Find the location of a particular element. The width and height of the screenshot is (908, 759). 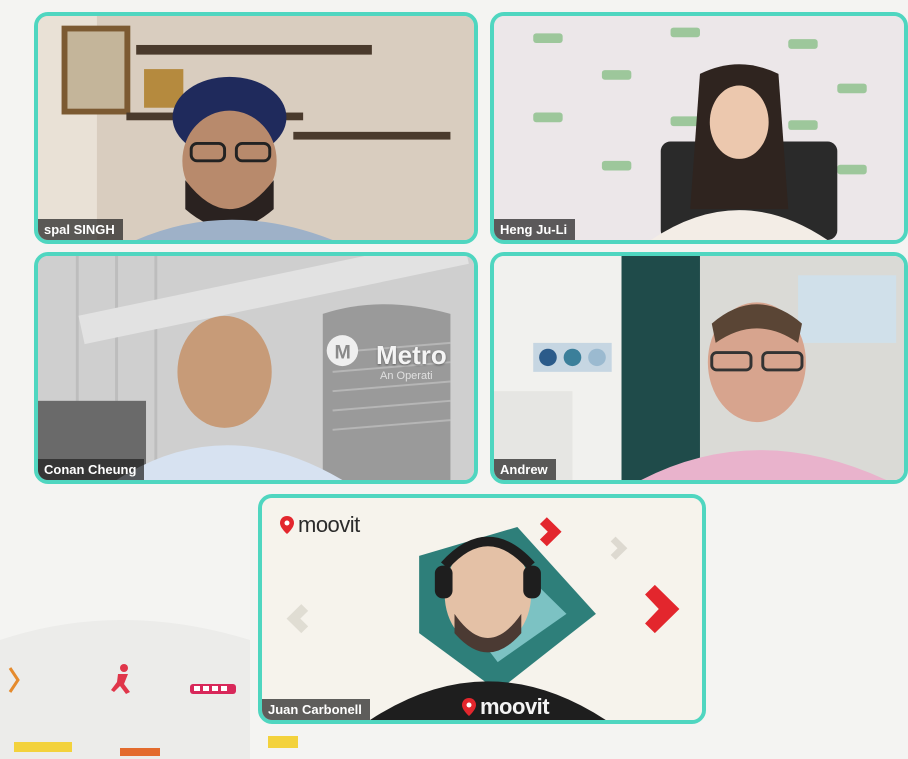

participant-tile: Heng Ju-Li is located at coordinates (699, 128).